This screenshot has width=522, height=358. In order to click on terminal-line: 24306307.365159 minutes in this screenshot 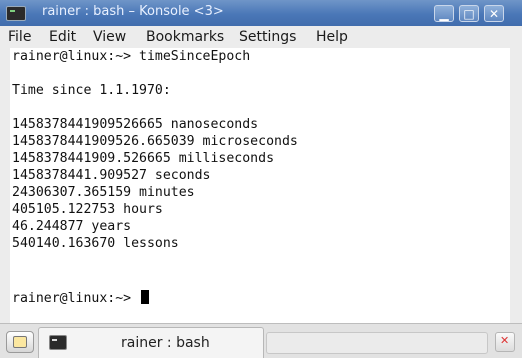, I will do `click(103, 192)`.